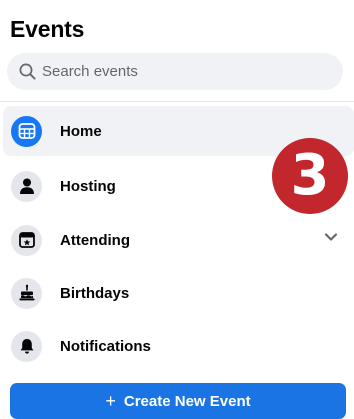 This screenshot has height=419, width=354. I want to click on sidebar-item-label: Home, so click(81, 131).